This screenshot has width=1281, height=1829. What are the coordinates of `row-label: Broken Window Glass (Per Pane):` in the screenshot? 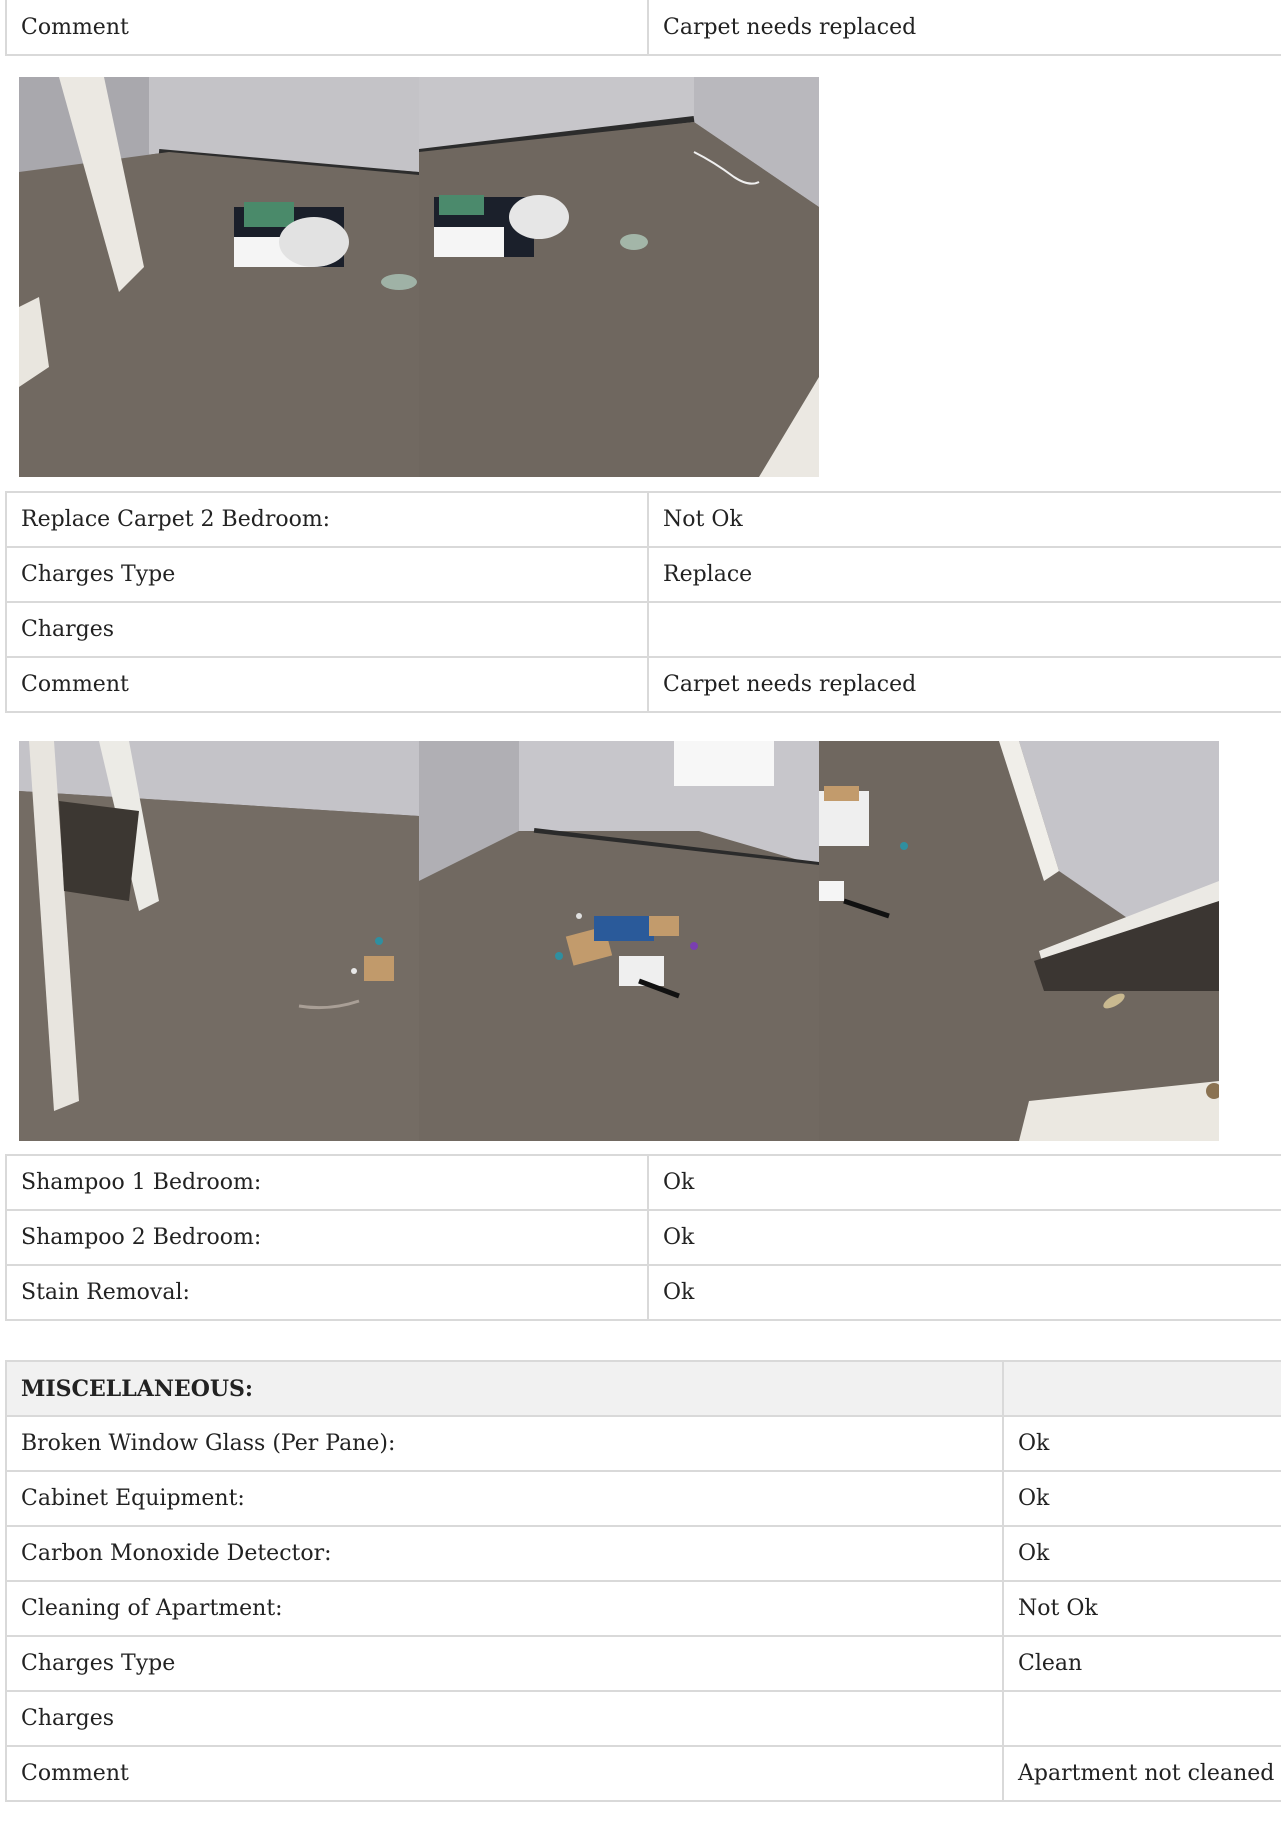 It's located at (504, 1443).